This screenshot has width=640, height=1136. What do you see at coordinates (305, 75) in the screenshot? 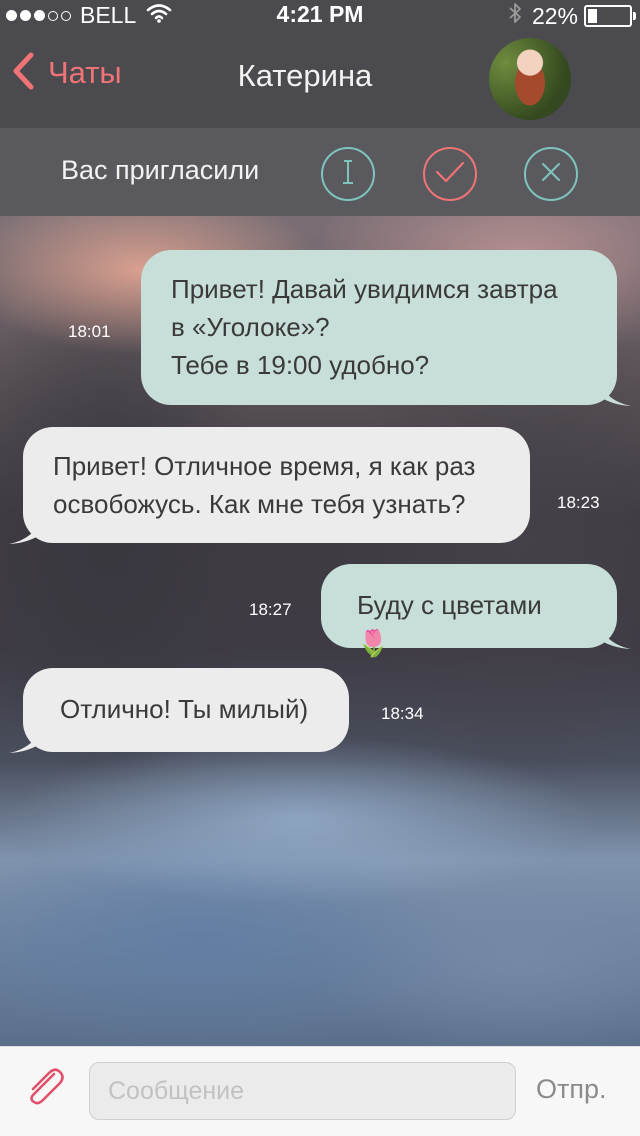
I see `chat-title: Катерина` at bounding box center [305, 75].